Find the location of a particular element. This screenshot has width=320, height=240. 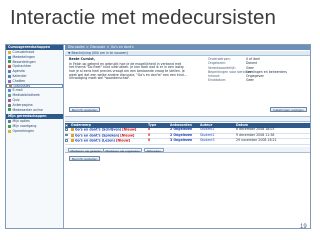

description-label: Beschrijving (Klik om in te vouwen) is located at coordinates (99, 53).